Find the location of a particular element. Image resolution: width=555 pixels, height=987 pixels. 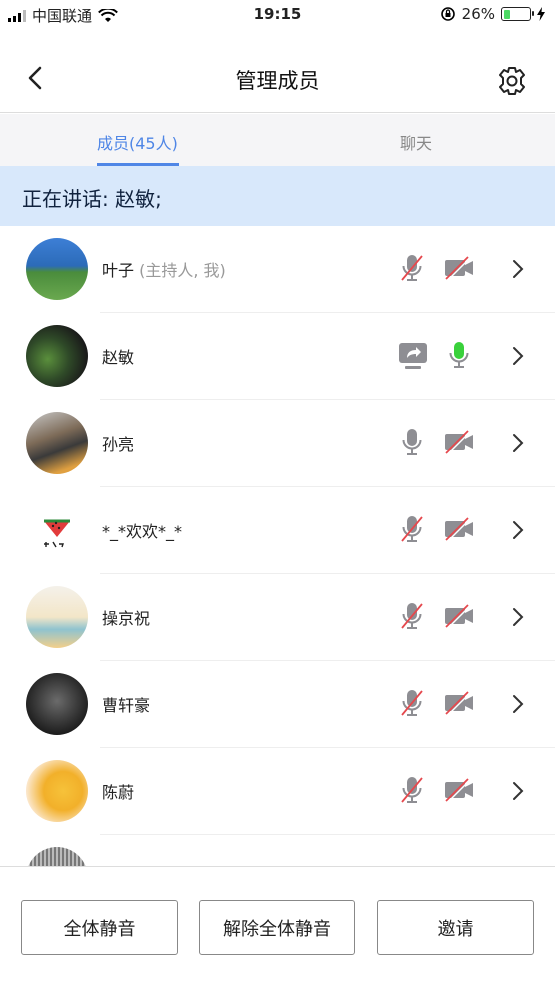

member-name: 曹轩豪 is located at coordinates (126, 705).